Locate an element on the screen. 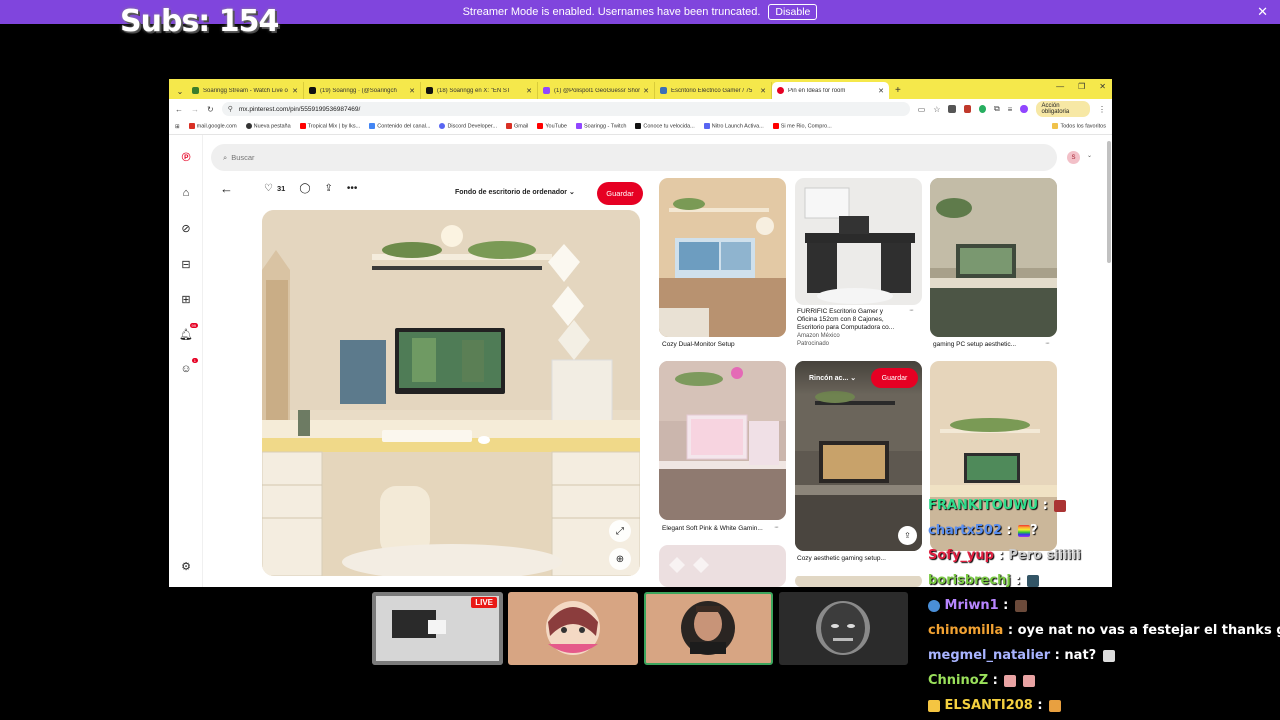  search-input is located at coordinates (280, 157).